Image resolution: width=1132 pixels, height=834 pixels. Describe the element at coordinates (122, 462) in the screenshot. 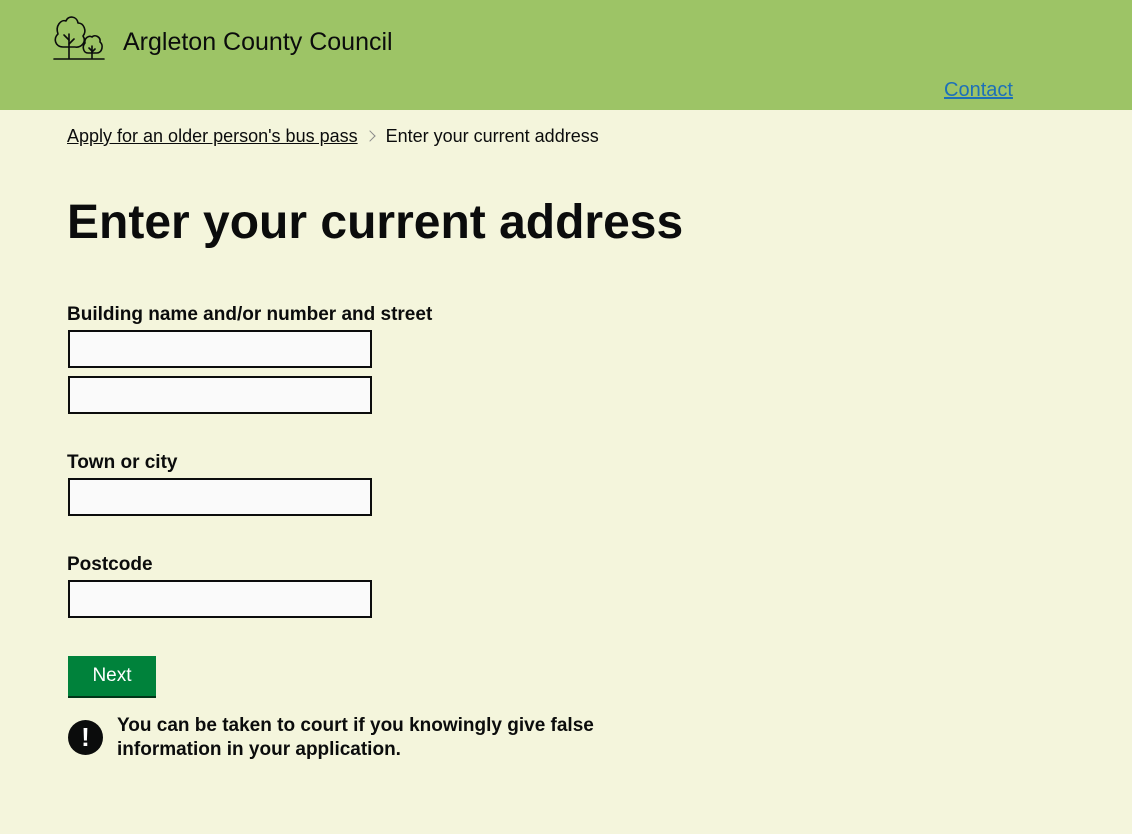

I see `town-label: Town or city` at that location.